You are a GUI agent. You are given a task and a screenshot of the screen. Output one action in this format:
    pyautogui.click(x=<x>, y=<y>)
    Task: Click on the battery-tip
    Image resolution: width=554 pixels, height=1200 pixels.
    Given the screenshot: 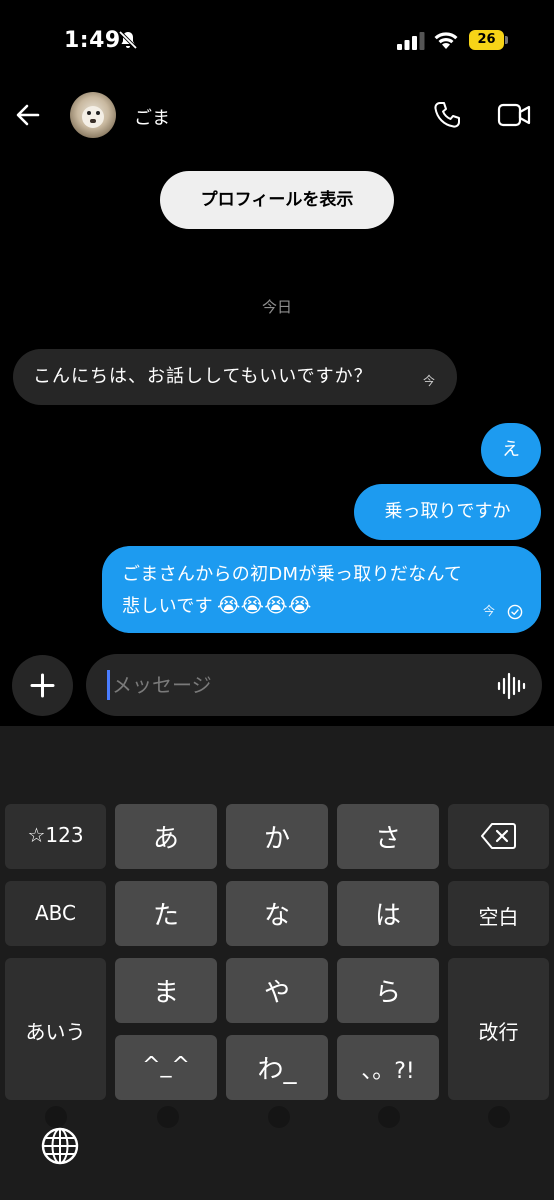 What is the action you would take?
    pyautogui.click(x=506, y=40)
    